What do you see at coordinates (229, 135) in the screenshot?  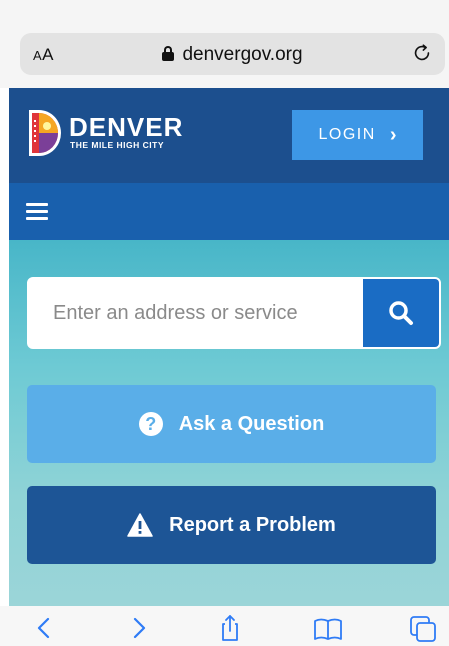 I see `site-header: DENVER THE MILE HIGH CITY LOGIN ›` at bounding box center [229, 135].